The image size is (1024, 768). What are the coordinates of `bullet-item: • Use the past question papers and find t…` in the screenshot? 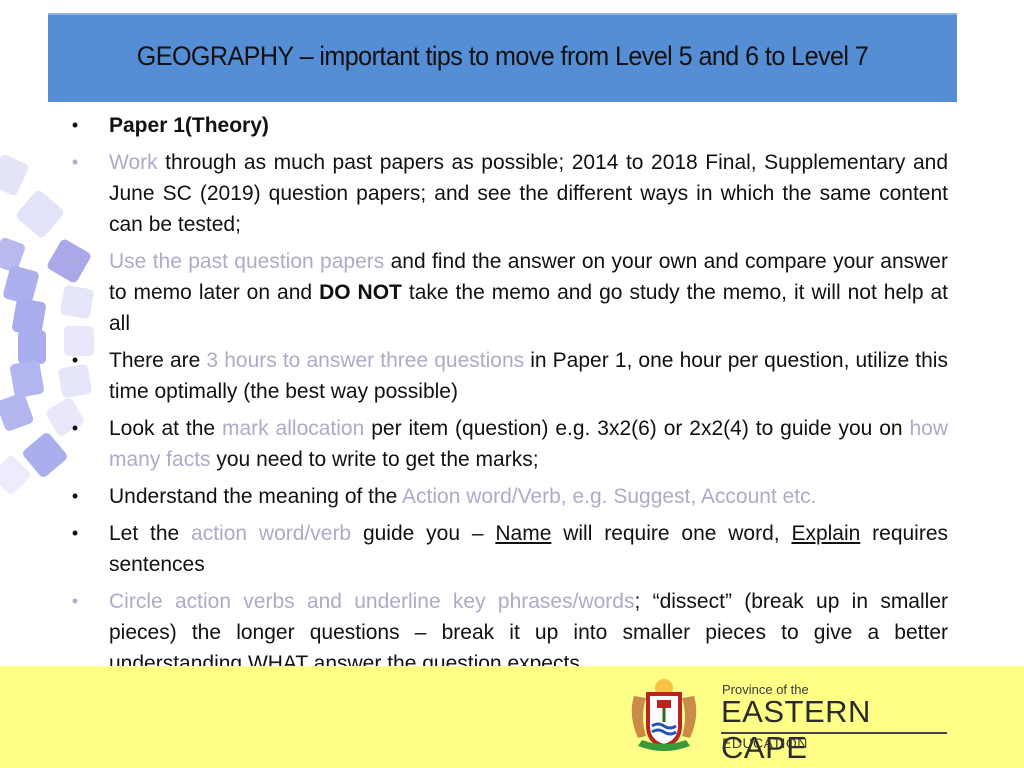 It's located at (508, 292).